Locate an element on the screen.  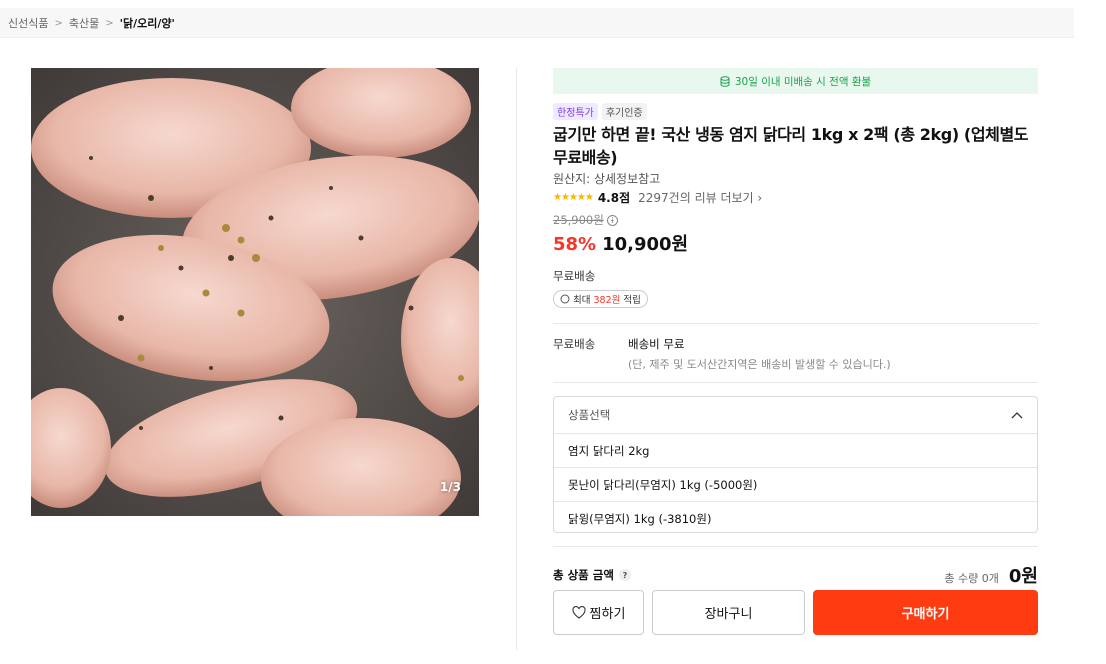
limited-deal-badge: 한정특가 is located at coordinates (575, 111).